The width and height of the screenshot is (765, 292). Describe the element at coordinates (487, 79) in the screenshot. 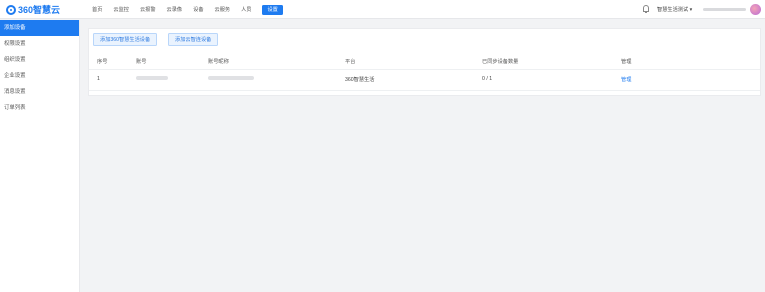

I see `cell-synced-count: 0 / 1` at that location.